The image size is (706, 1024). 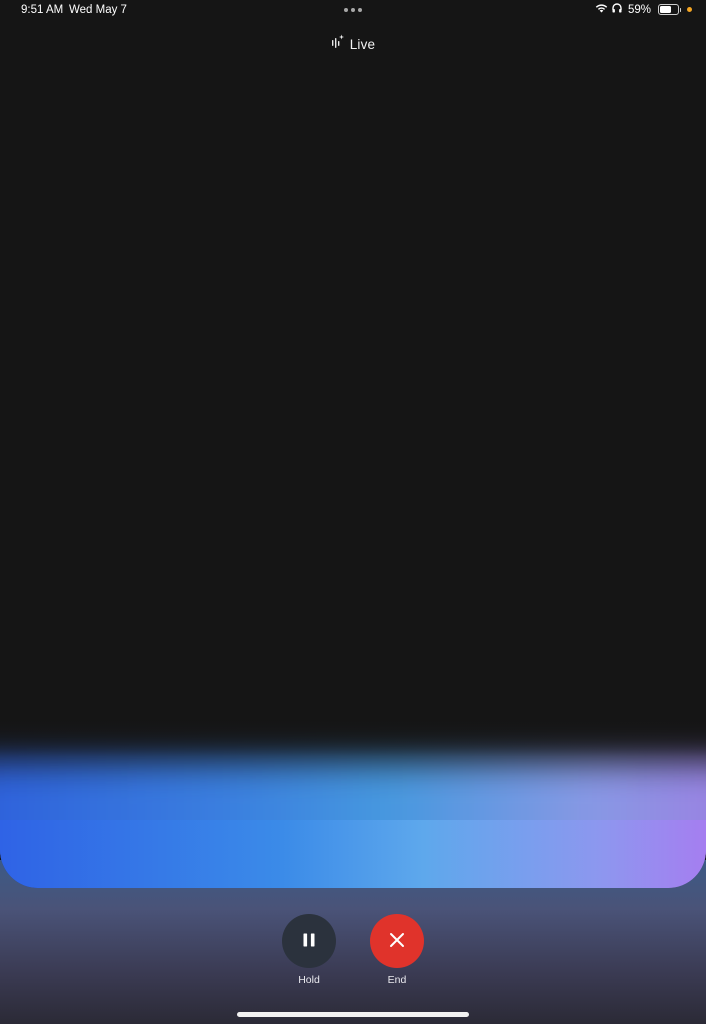 I want to click on live-title: Live, so click(x=362, y=44).